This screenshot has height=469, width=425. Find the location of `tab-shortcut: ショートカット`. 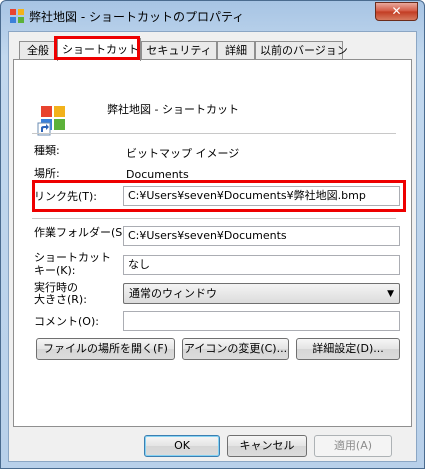

tab-shortcut: ショートカット is located at coordinates (99, 49).